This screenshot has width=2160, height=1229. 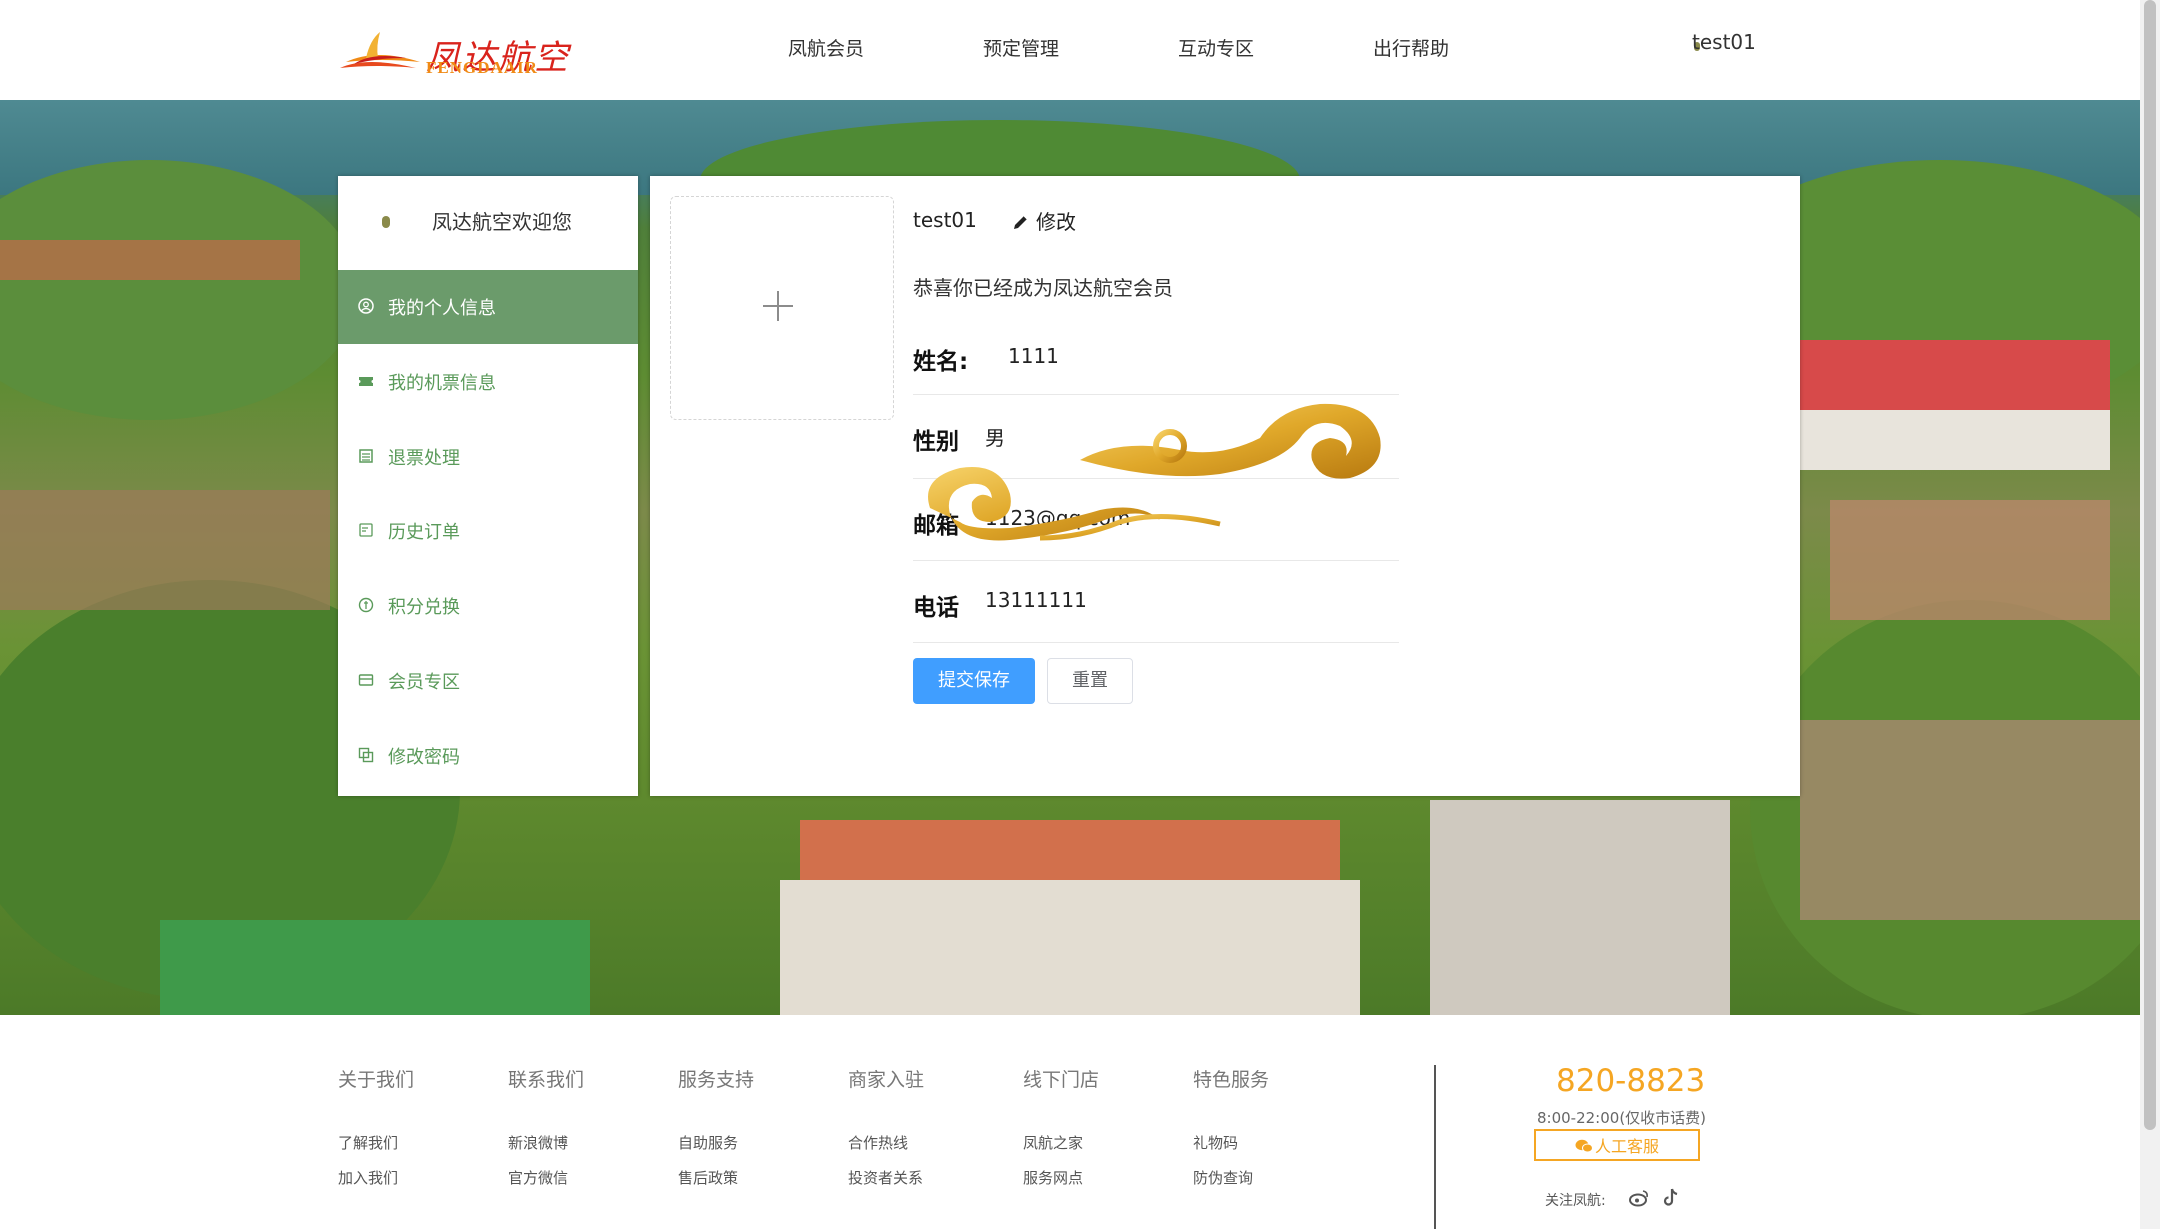 What do you see at coordinates (1036, 600) in the screenshot?
I see `phone-value: 13111111` at bounding box center [1036, 600].